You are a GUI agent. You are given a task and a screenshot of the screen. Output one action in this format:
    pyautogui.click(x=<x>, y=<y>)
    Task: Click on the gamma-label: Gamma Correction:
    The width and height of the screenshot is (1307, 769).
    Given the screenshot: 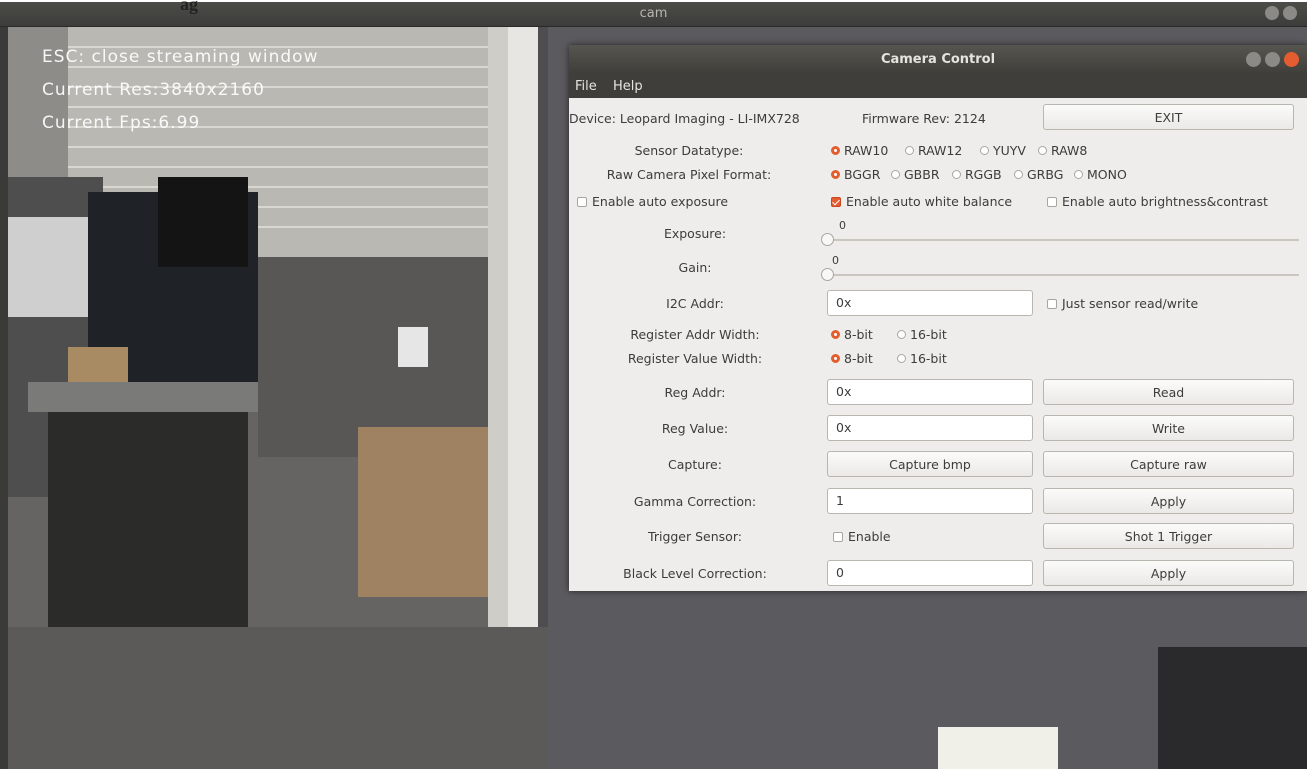 What is the action you would take?
    pyautogui.click(x=695, y=501)
    